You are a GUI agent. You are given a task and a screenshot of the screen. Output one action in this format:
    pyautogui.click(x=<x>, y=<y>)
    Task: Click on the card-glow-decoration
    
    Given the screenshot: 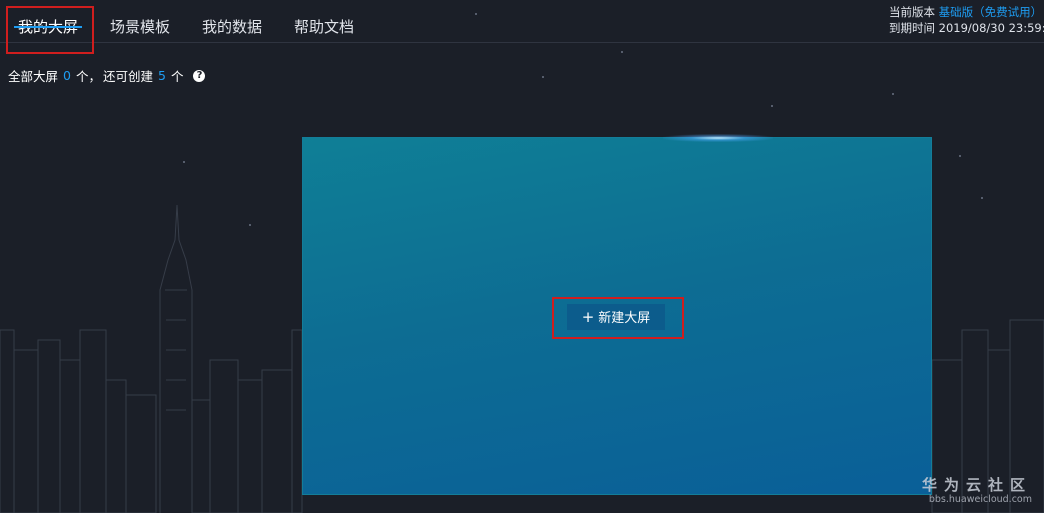 What is the action you would take?
    pyautogui.click(x=718, y=138)
    